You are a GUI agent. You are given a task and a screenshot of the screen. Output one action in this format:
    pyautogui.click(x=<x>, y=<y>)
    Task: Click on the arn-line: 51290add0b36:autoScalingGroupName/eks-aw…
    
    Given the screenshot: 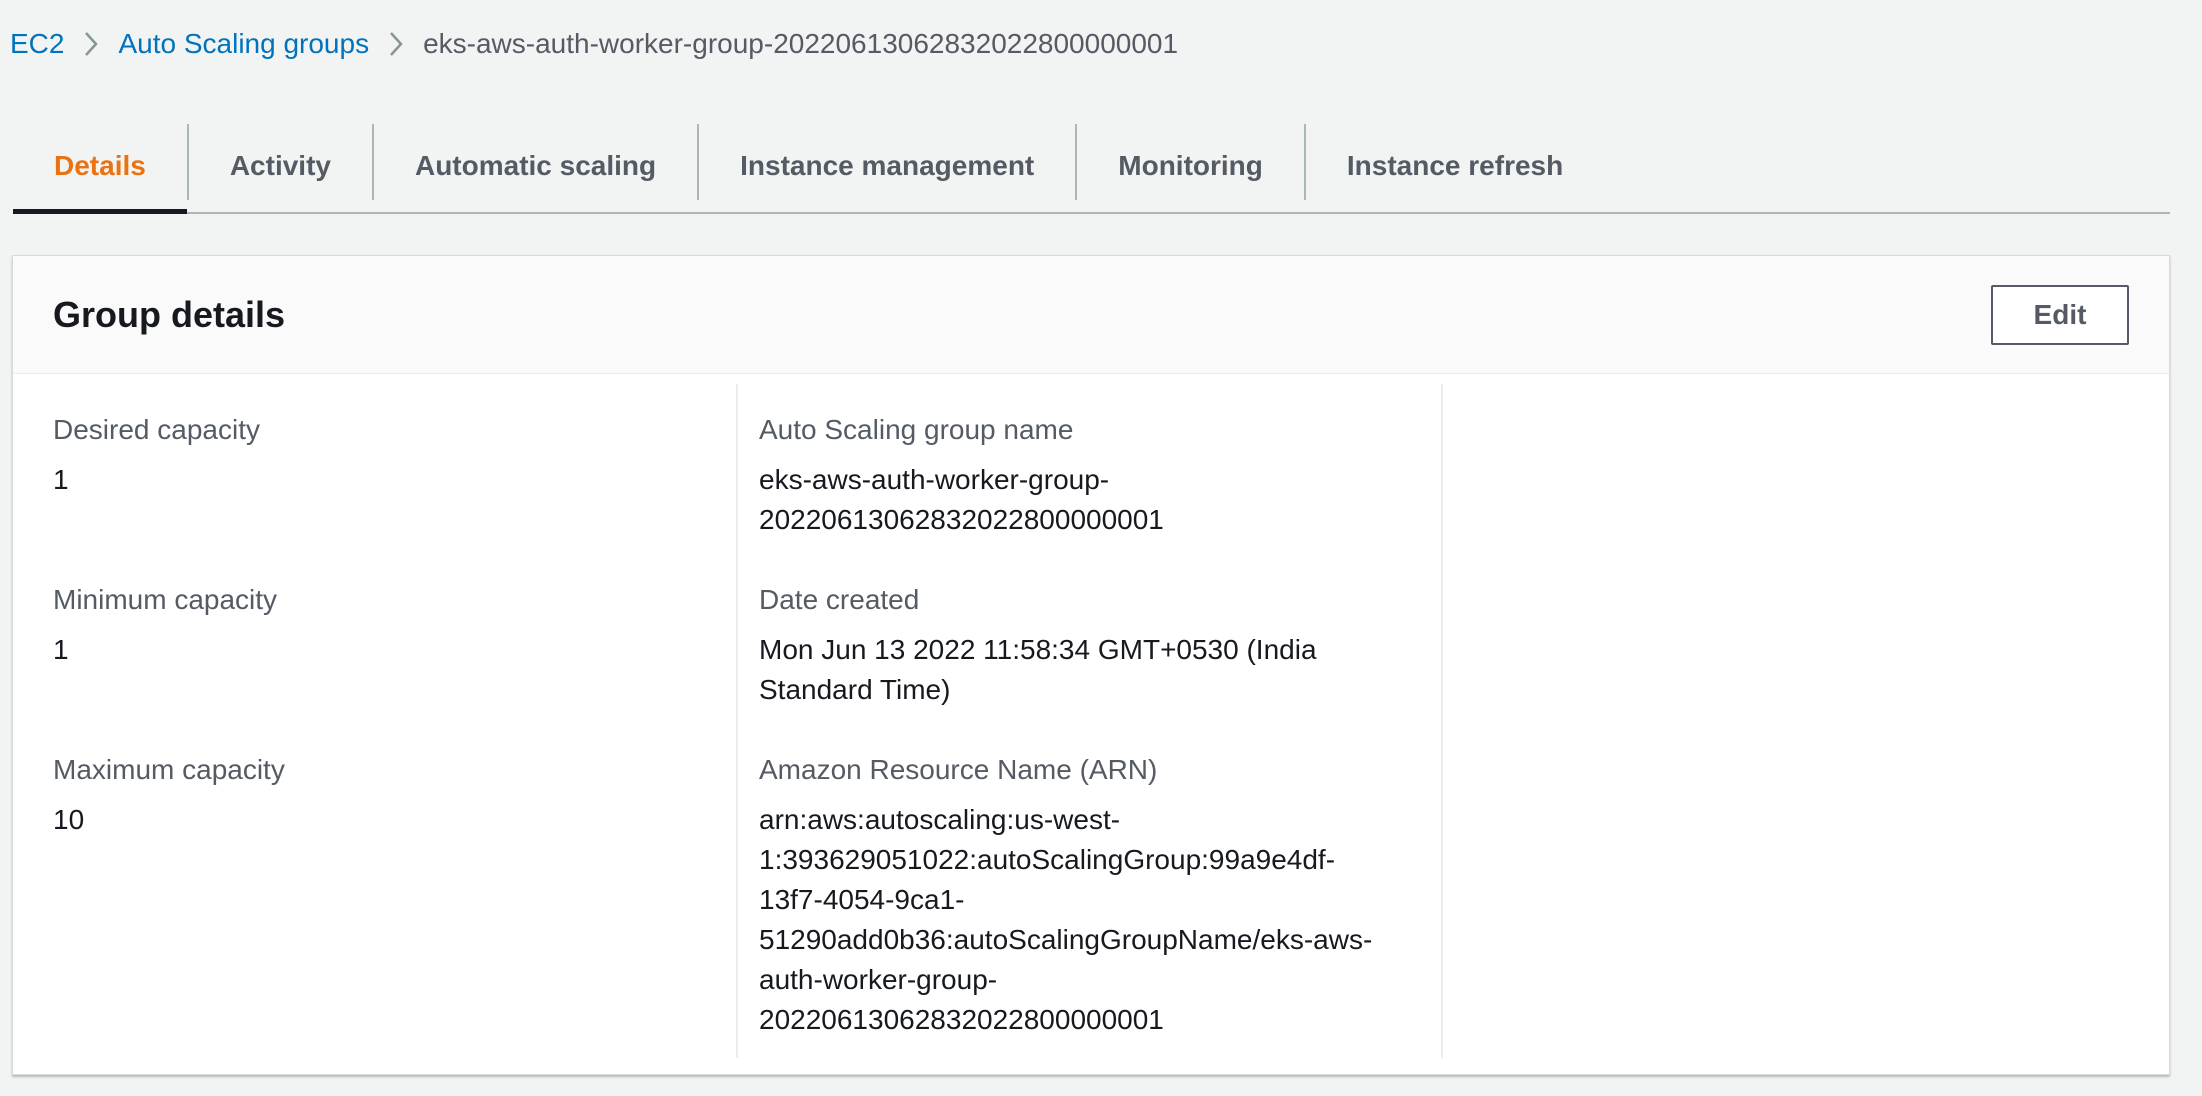 What is the action you would take?
    pyautogui.click(x=1066, y=939)
    